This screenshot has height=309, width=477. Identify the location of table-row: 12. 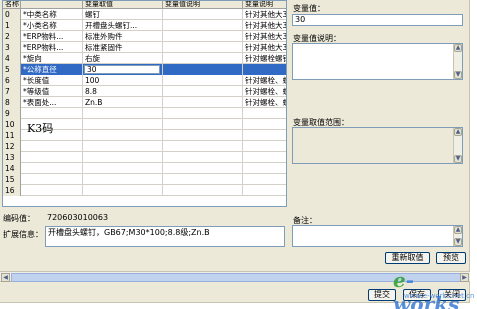
(144, 146).